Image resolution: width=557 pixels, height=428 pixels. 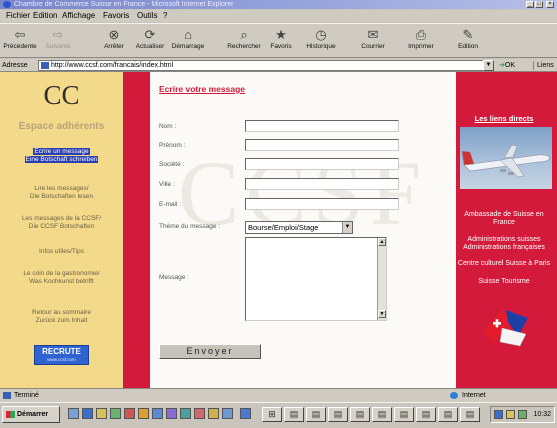 What do you see at coordinates (87, 413) in the screenshot?
I see `quicklaunch-ie-icon` at bounding box center [87, 413].